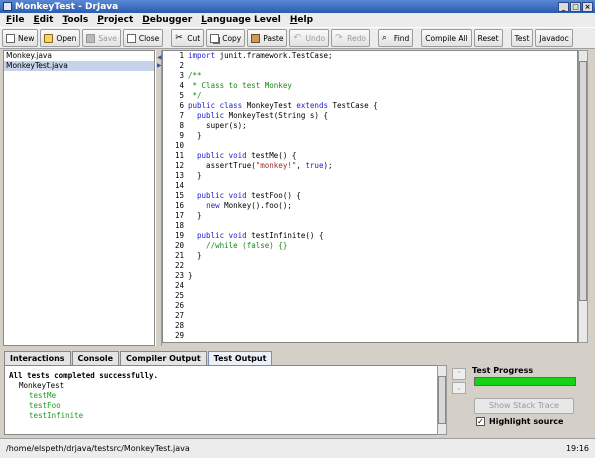 The width and height of the screenshot is (595, 458). I want to click on tab-test-output: Test Output, so click(240, 358).